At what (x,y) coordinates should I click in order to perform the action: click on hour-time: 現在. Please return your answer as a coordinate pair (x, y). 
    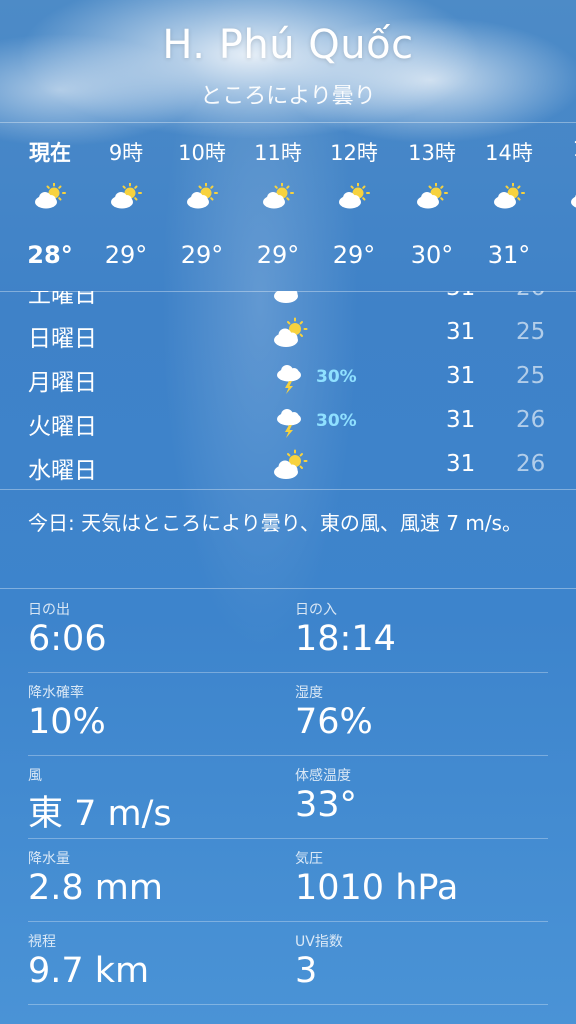
    Looking at the image, I should click on (50, 153).